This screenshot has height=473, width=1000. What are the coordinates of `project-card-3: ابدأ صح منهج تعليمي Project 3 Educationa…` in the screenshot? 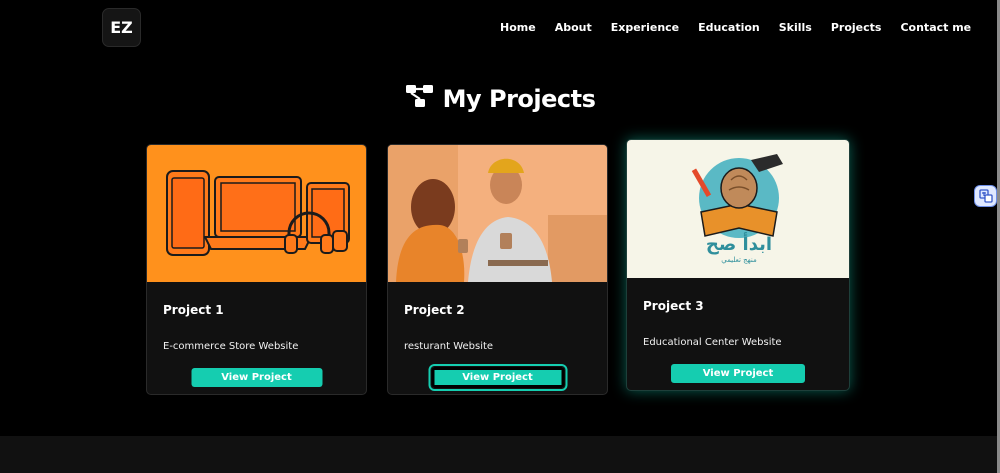 It's located at (738, 265).